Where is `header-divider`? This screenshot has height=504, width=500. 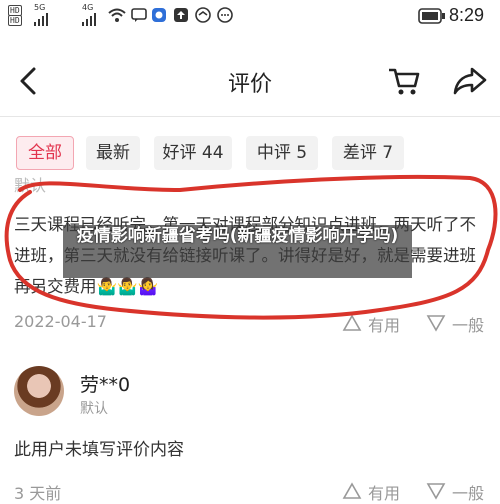 header-divider is located at coordinates (250, 116).